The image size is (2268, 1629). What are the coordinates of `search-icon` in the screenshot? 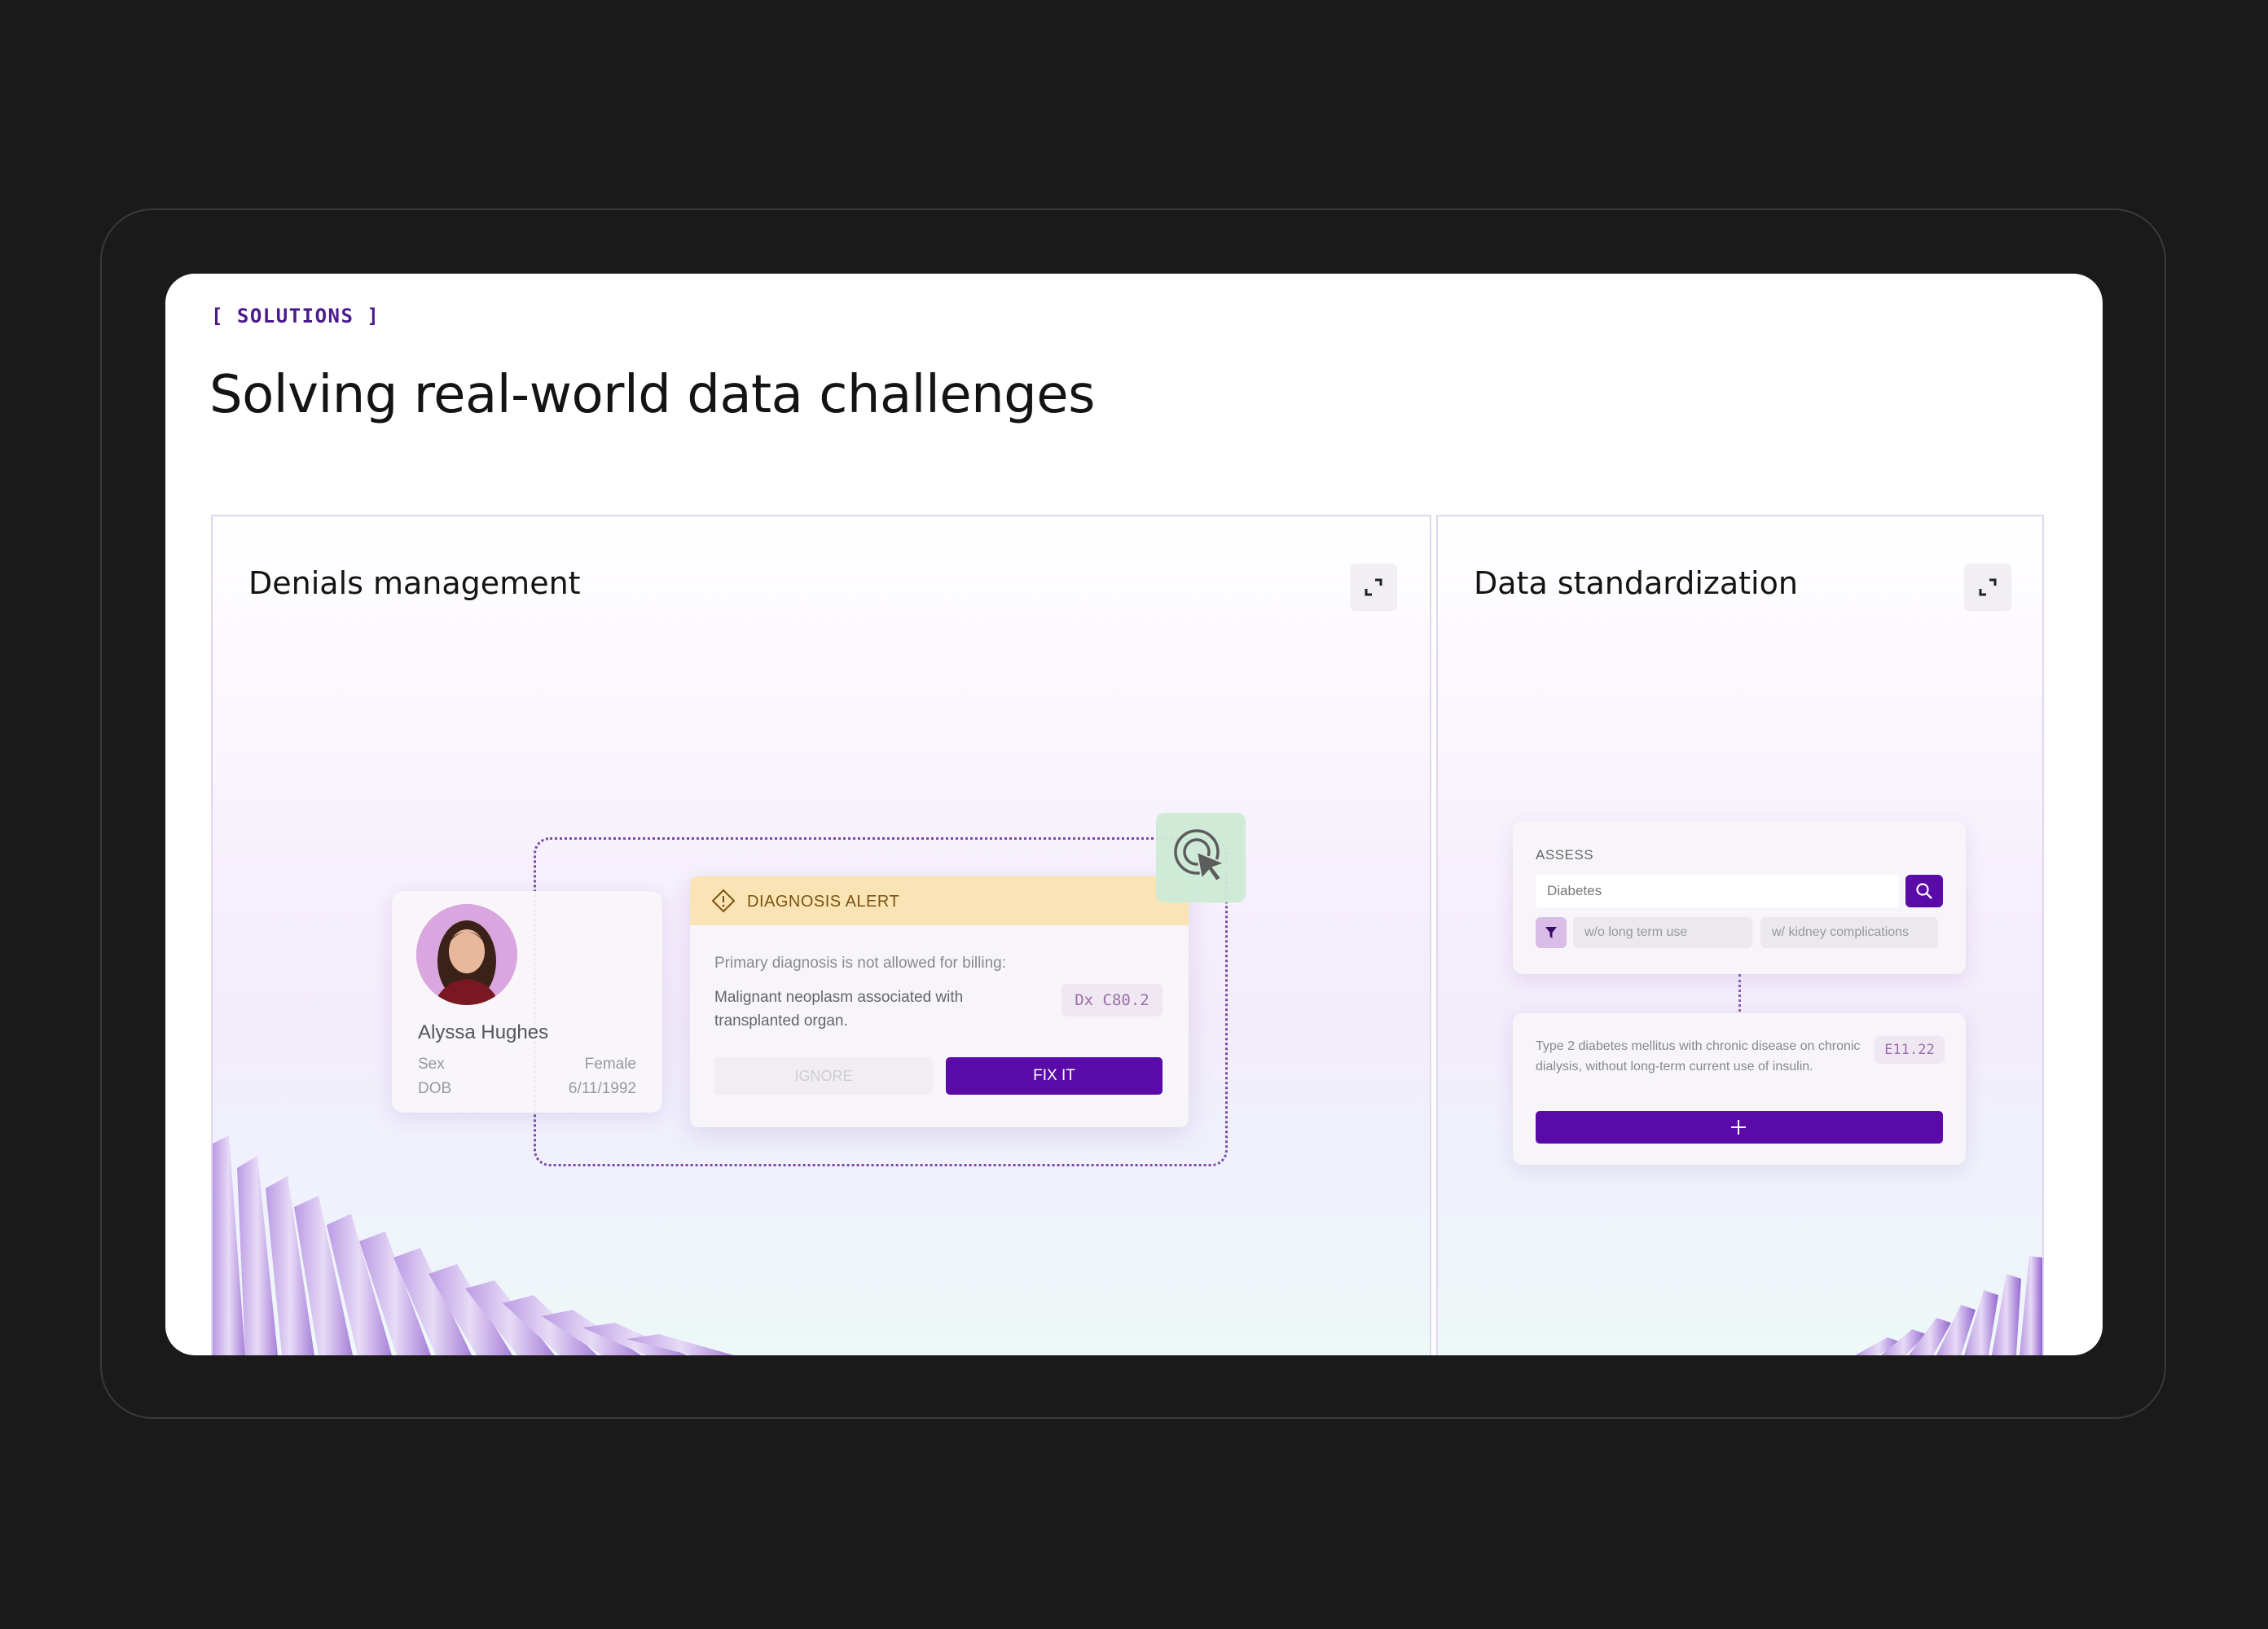 It's located at (1924, 891).